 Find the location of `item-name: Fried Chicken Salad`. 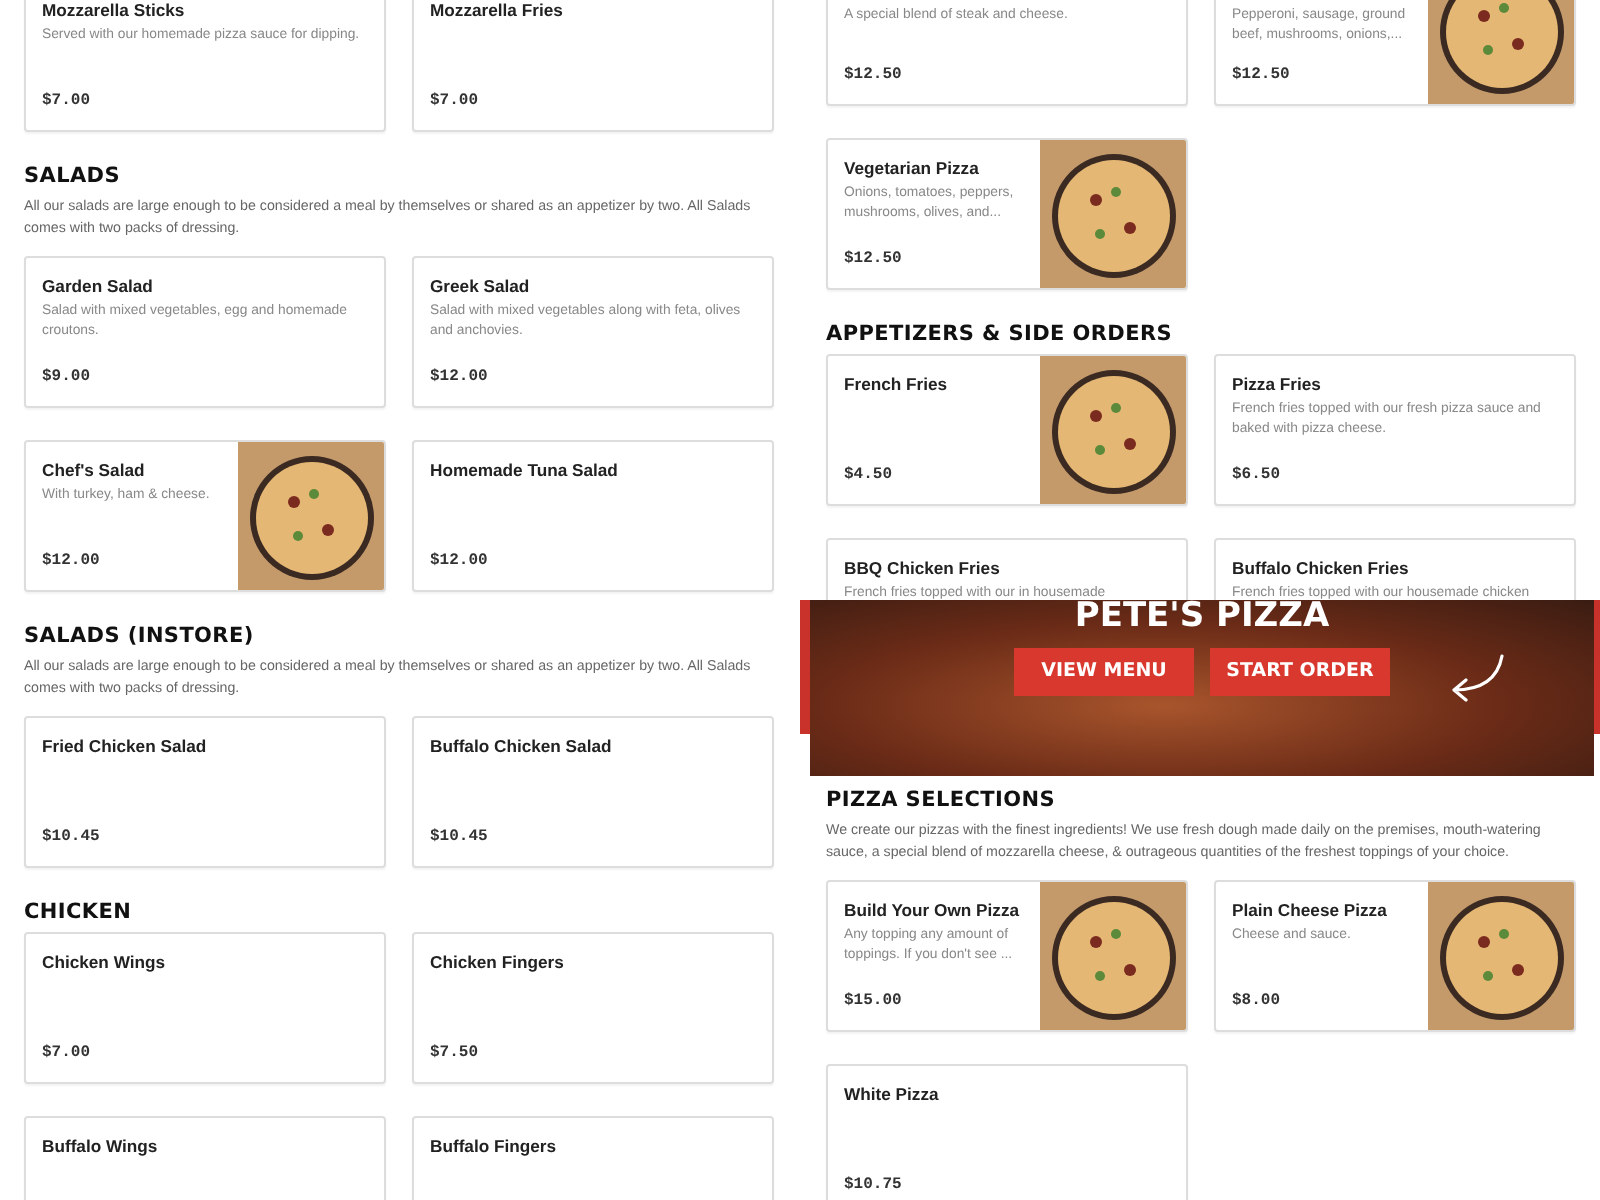

item-name: Fried Chicken Salad is located at coordinates (125, 747).